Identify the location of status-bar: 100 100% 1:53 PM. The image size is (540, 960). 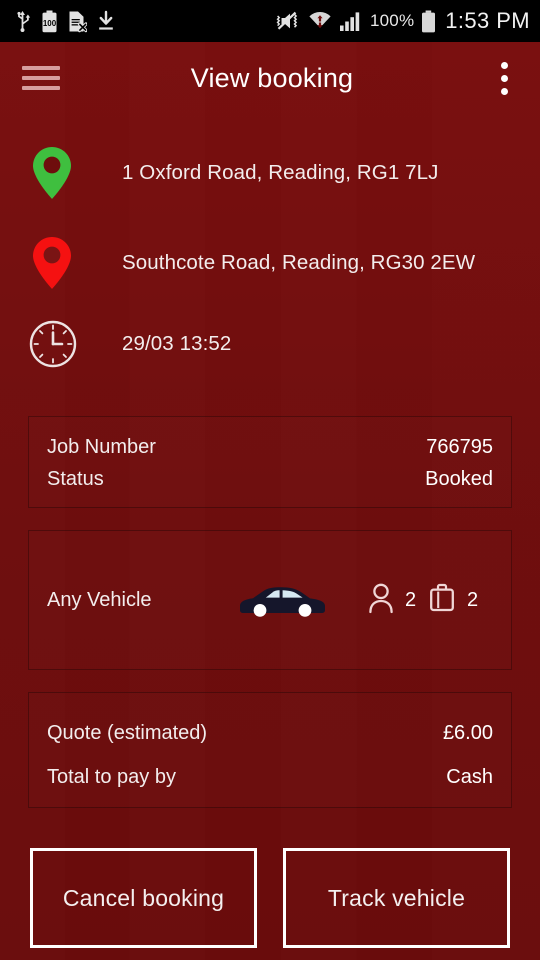
(270, 21).